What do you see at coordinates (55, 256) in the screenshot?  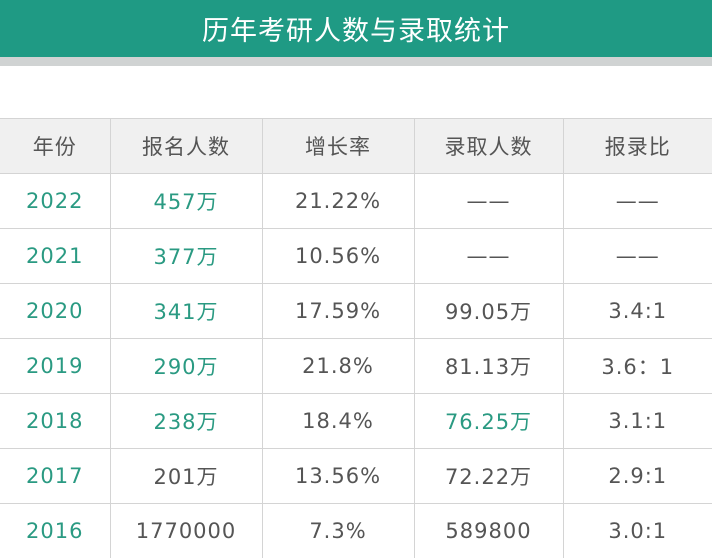 I see `cell-year: 2021` at bounding box center [55, 256].